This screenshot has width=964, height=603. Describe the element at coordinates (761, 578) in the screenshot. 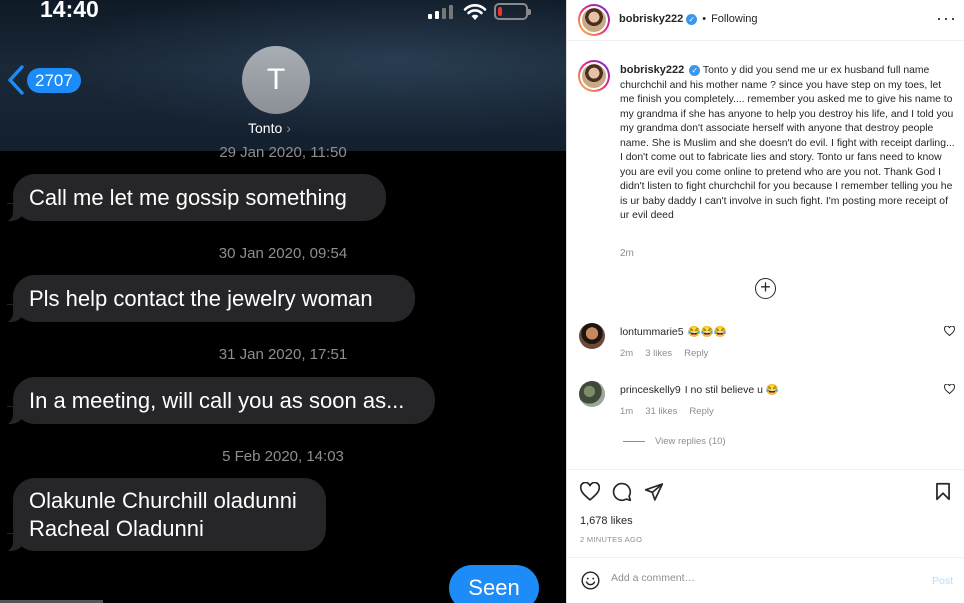

I see `comment-input` at that location.